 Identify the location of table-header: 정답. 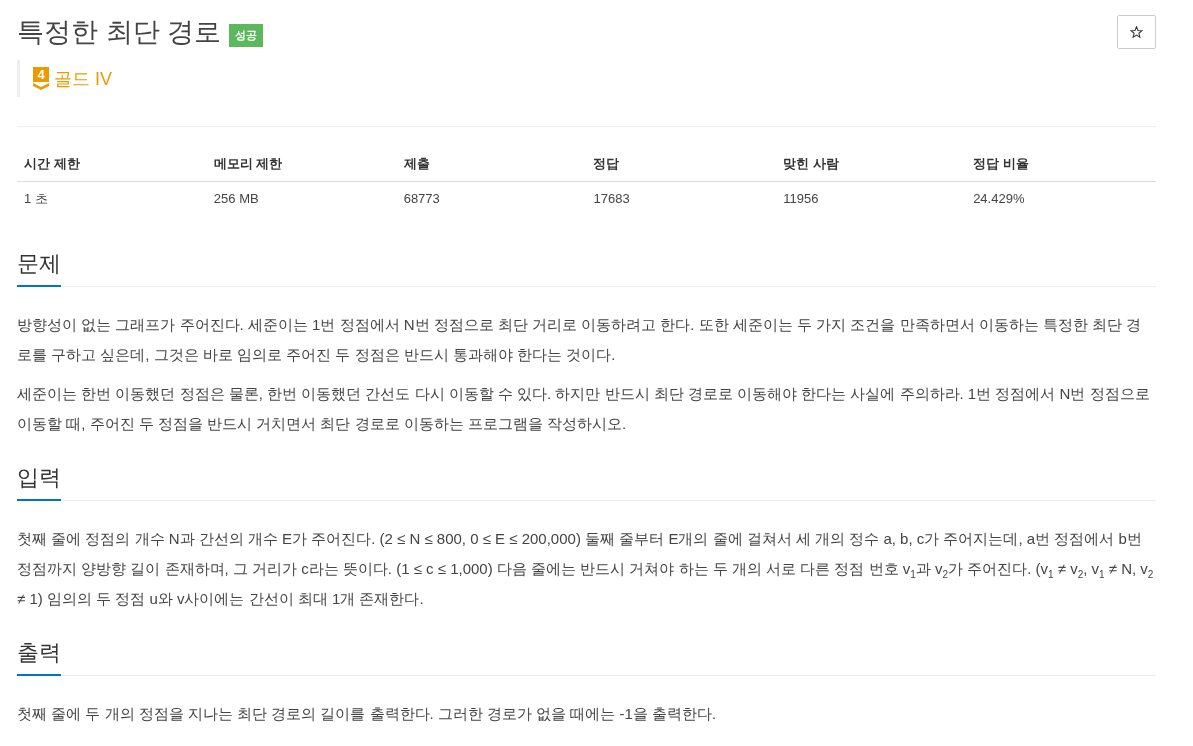
(681, 164).